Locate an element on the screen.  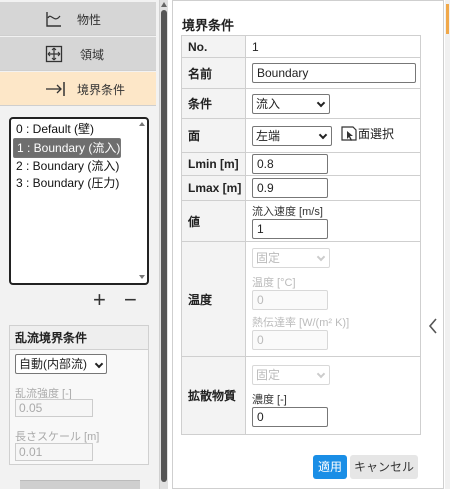
page-scrollbar-thumb is located at coordinates (447, 19).